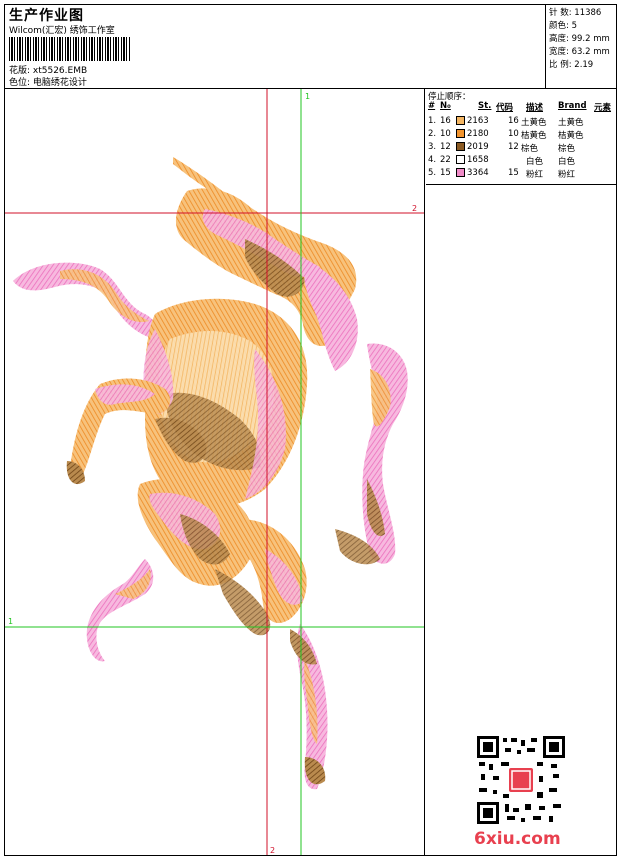 The width and height of the screenshot is (620, 860). What do you see at coordinates (48, 83) in the screenshot?
I see `color-position: 色位: 电脑绣花设计` at bounding box center [48, 83].